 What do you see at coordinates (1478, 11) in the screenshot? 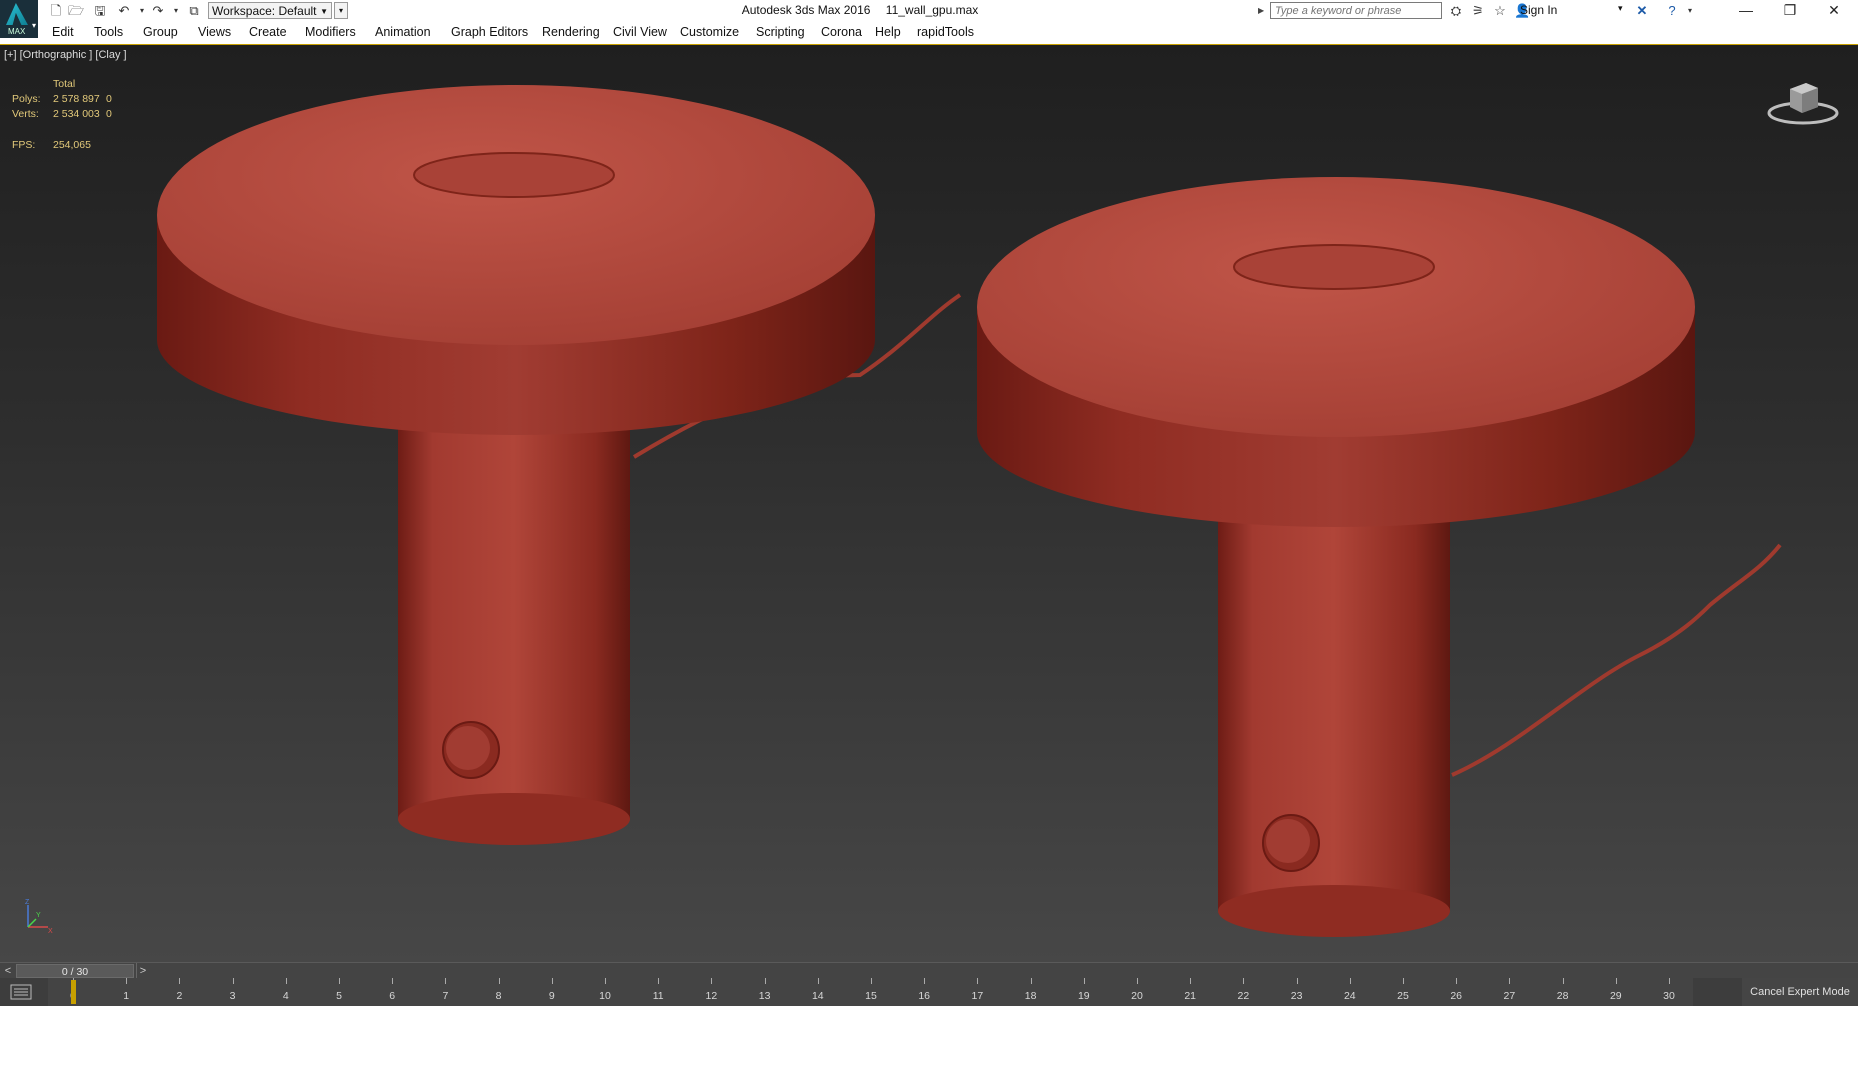
I see `communication-center-icon: ⚞` at bounding box center [1478, 11].